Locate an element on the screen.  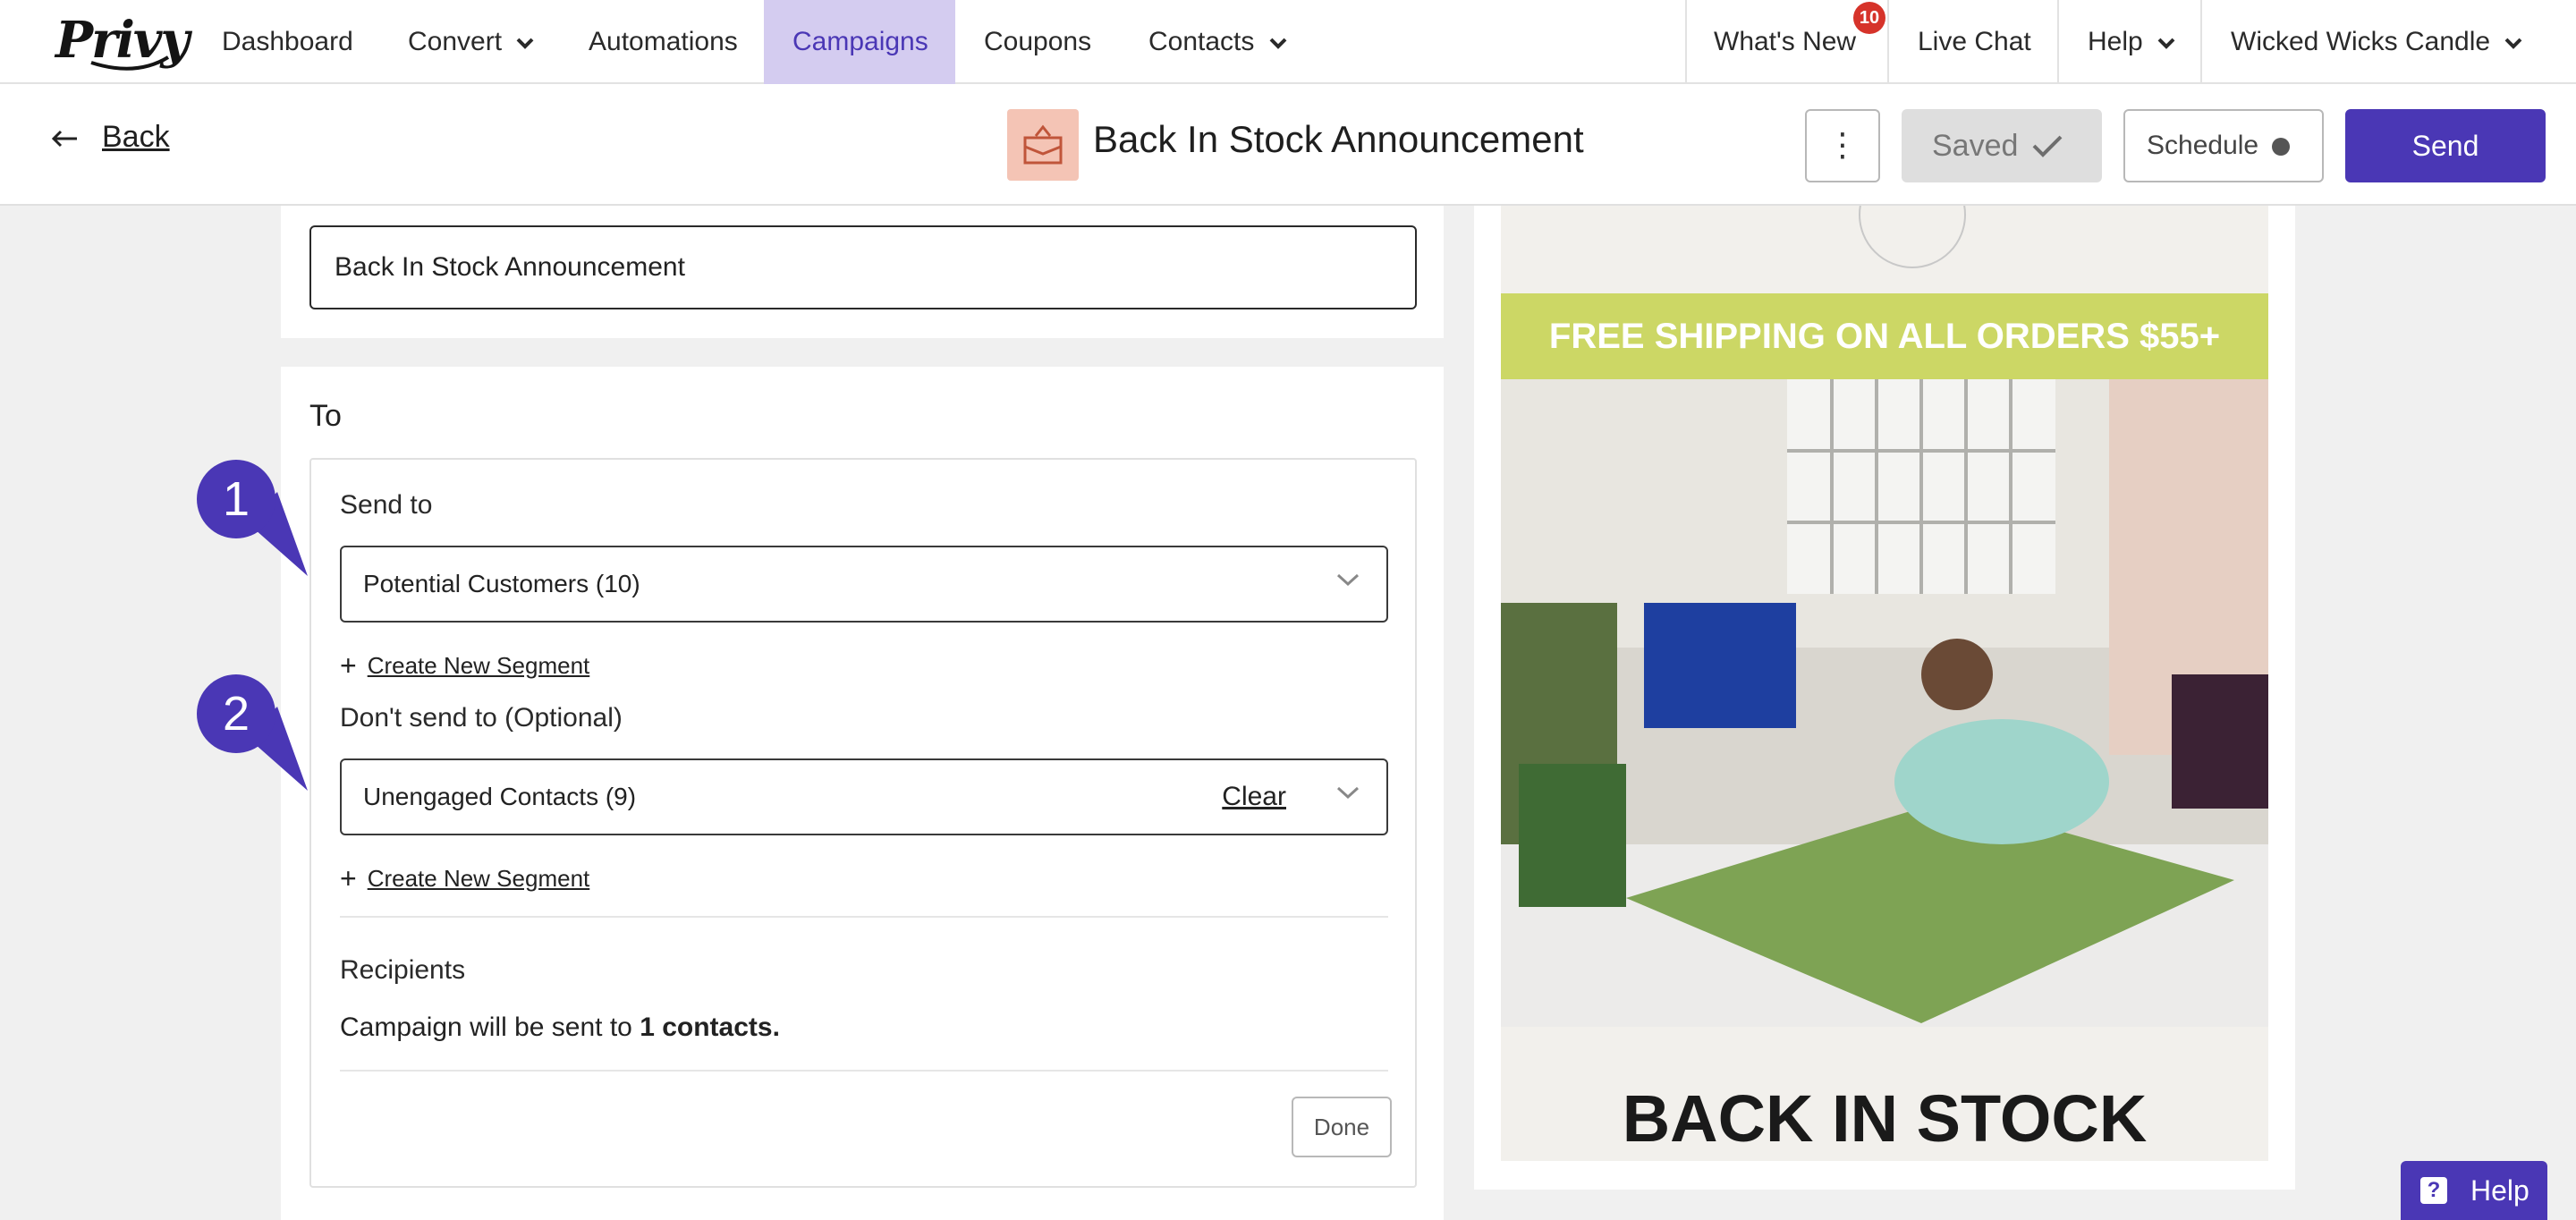
recipients-count: 1 contacts. is located at coordinates (710, 1027).